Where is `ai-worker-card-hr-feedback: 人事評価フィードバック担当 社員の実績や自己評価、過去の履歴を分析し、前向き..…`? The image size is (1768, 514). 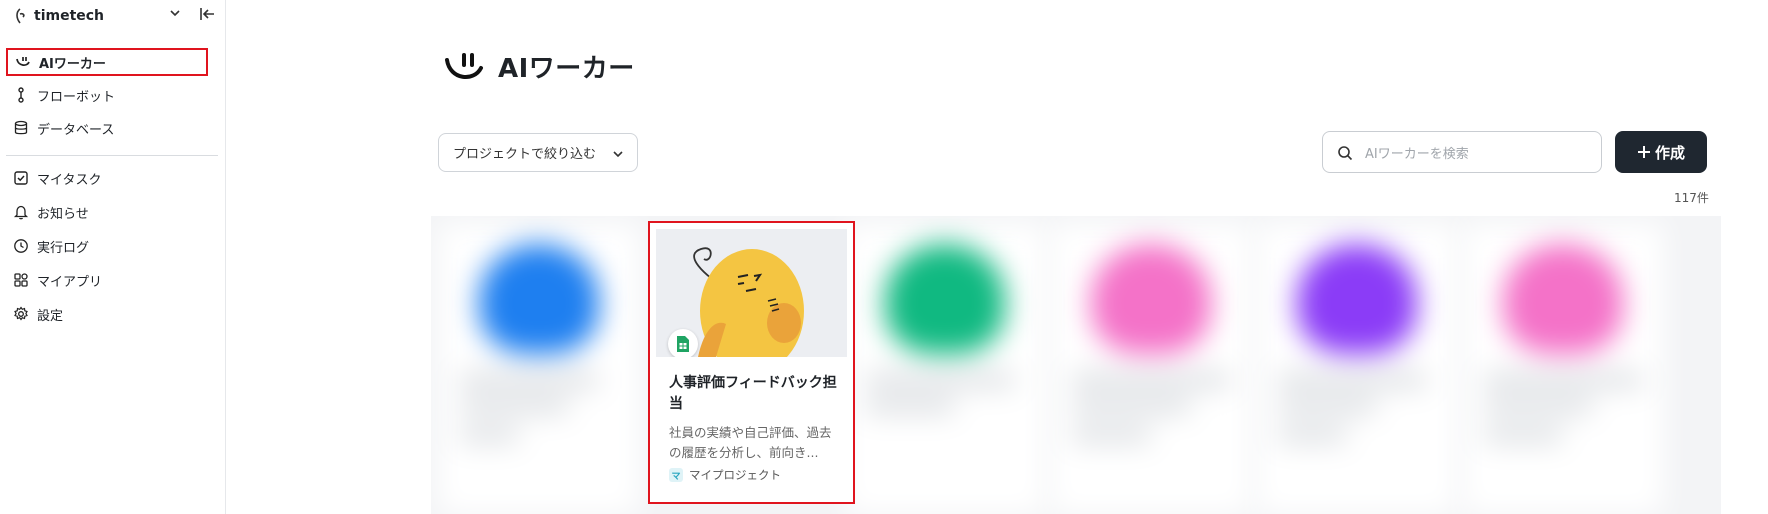
ai-worker-card-hr-feedback: 人事評価フィードバック担当 社員の実績や自己評価、過去の履歴を分析し、前向き..… is located at coordinates (751, 362).